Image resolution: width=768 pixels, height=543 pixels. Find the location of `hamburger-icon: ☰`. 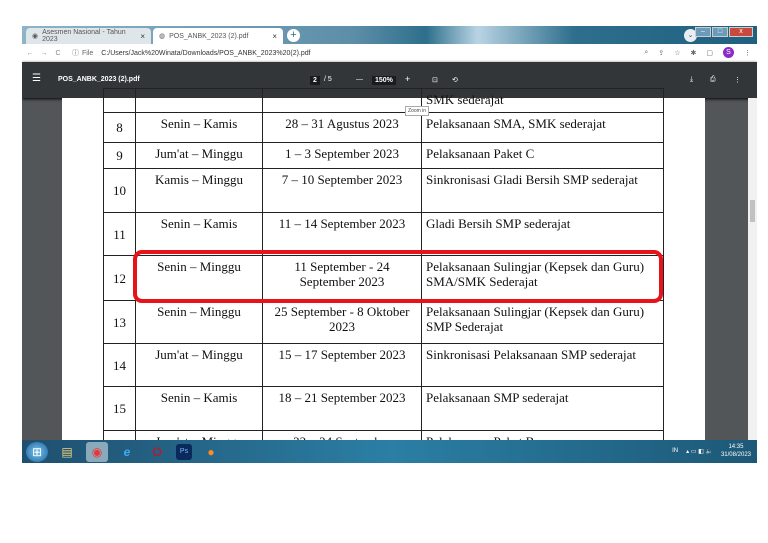

hamburger-icon: ☰ is located at coordinates (36, 78).